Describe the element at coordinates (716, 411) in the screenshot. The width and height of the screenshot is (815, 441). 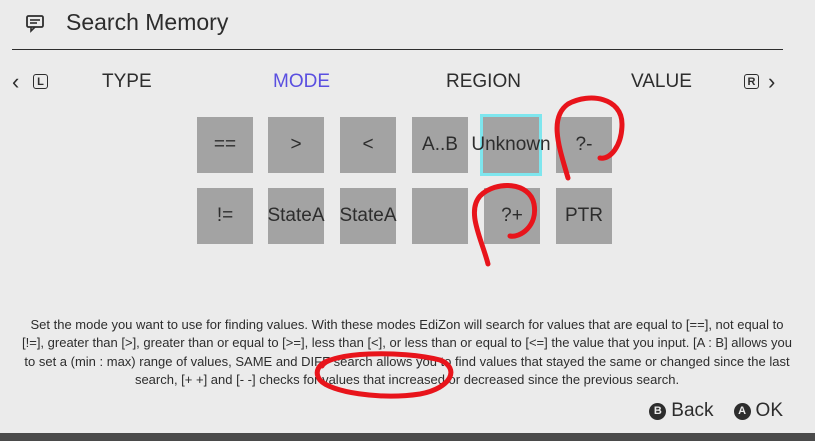
I see `footer-actions: B Back A OK` at that location.